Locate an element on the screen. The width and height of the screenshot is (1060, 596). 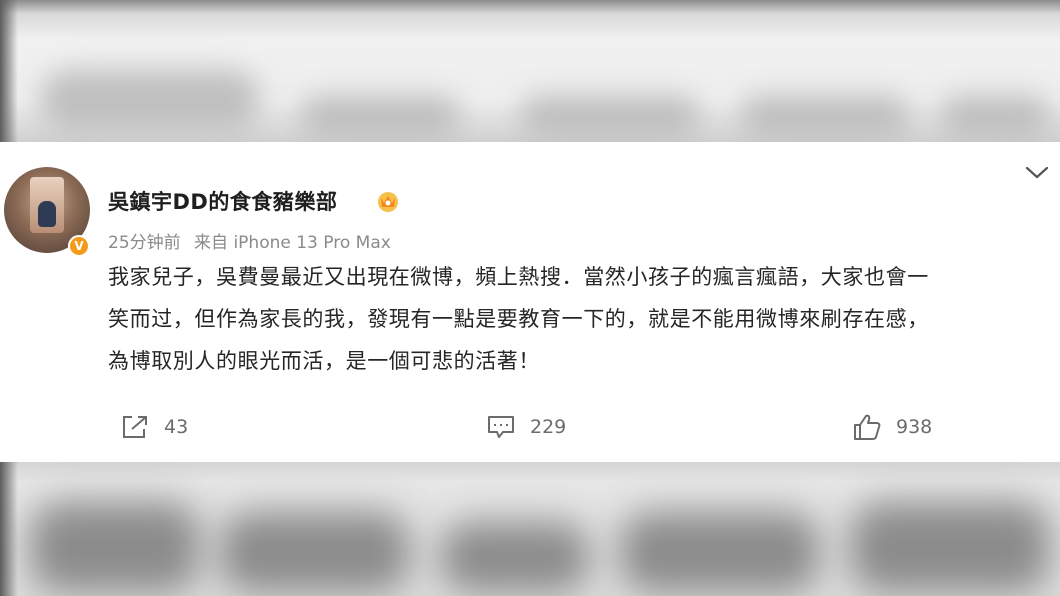
verified-icon: V is located at coordinates (79, 246).